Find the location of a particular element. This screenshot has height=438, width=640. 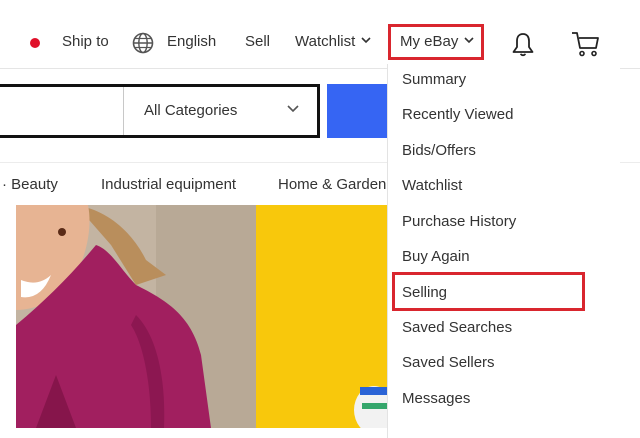

watchlist-menu: Watchlist is located at coordinates (333, 41).